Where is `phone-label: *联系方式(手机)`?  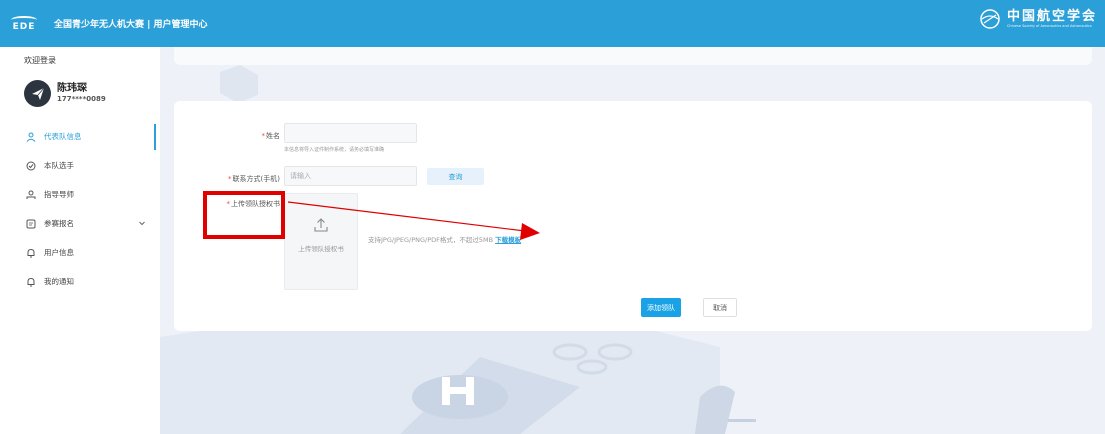 phone-label: *联系方式(手机) is located at coordinates (254, 179).